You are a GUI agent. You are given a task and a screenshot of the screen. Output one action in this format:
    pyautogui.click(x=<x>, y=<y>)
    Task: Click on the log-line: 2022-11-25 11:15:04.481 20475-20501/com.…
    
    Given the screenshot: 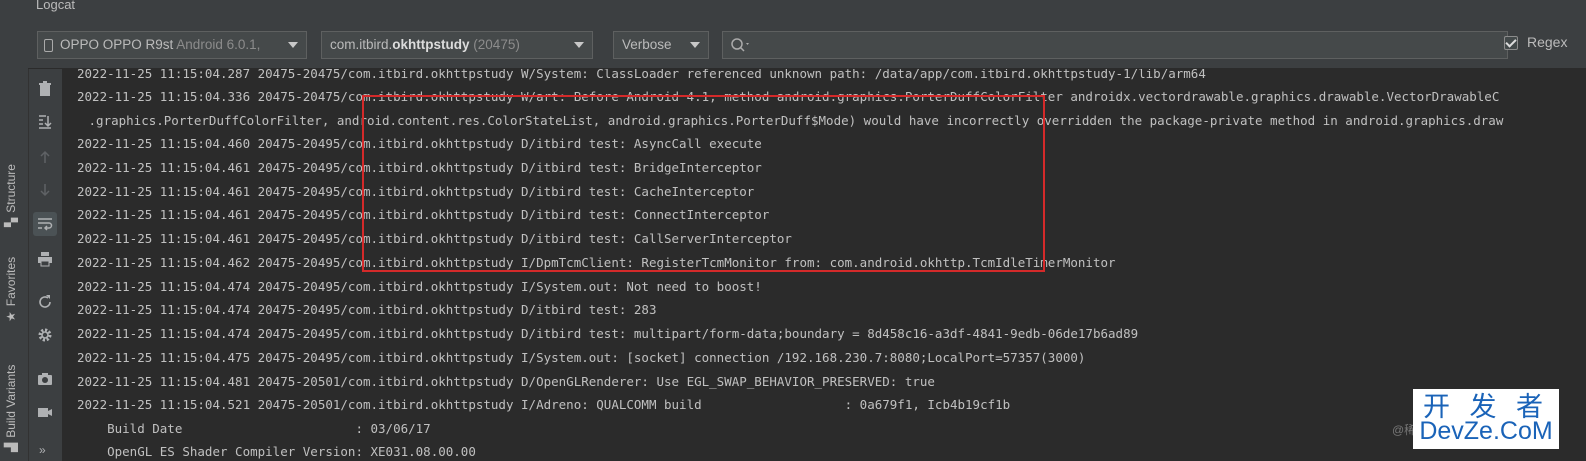 What is the action you would take?
    pyautogui.click(x=506, y=381)
    